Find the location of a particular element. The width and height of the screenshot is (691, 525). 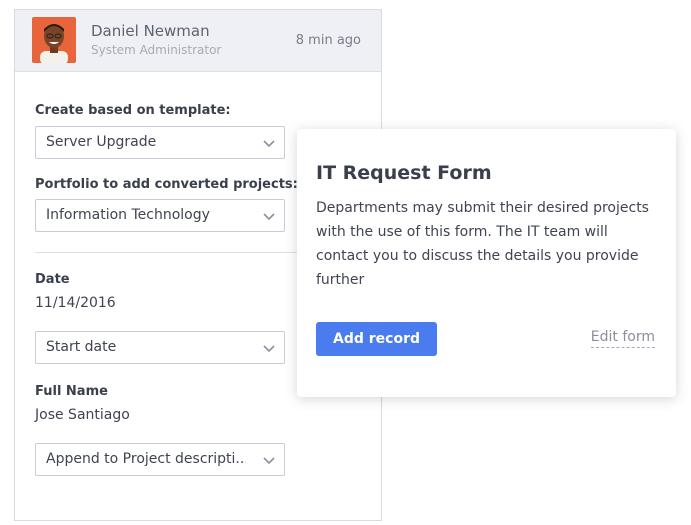

portfolio-select: Information Technology is located at coordinates (160, 215).